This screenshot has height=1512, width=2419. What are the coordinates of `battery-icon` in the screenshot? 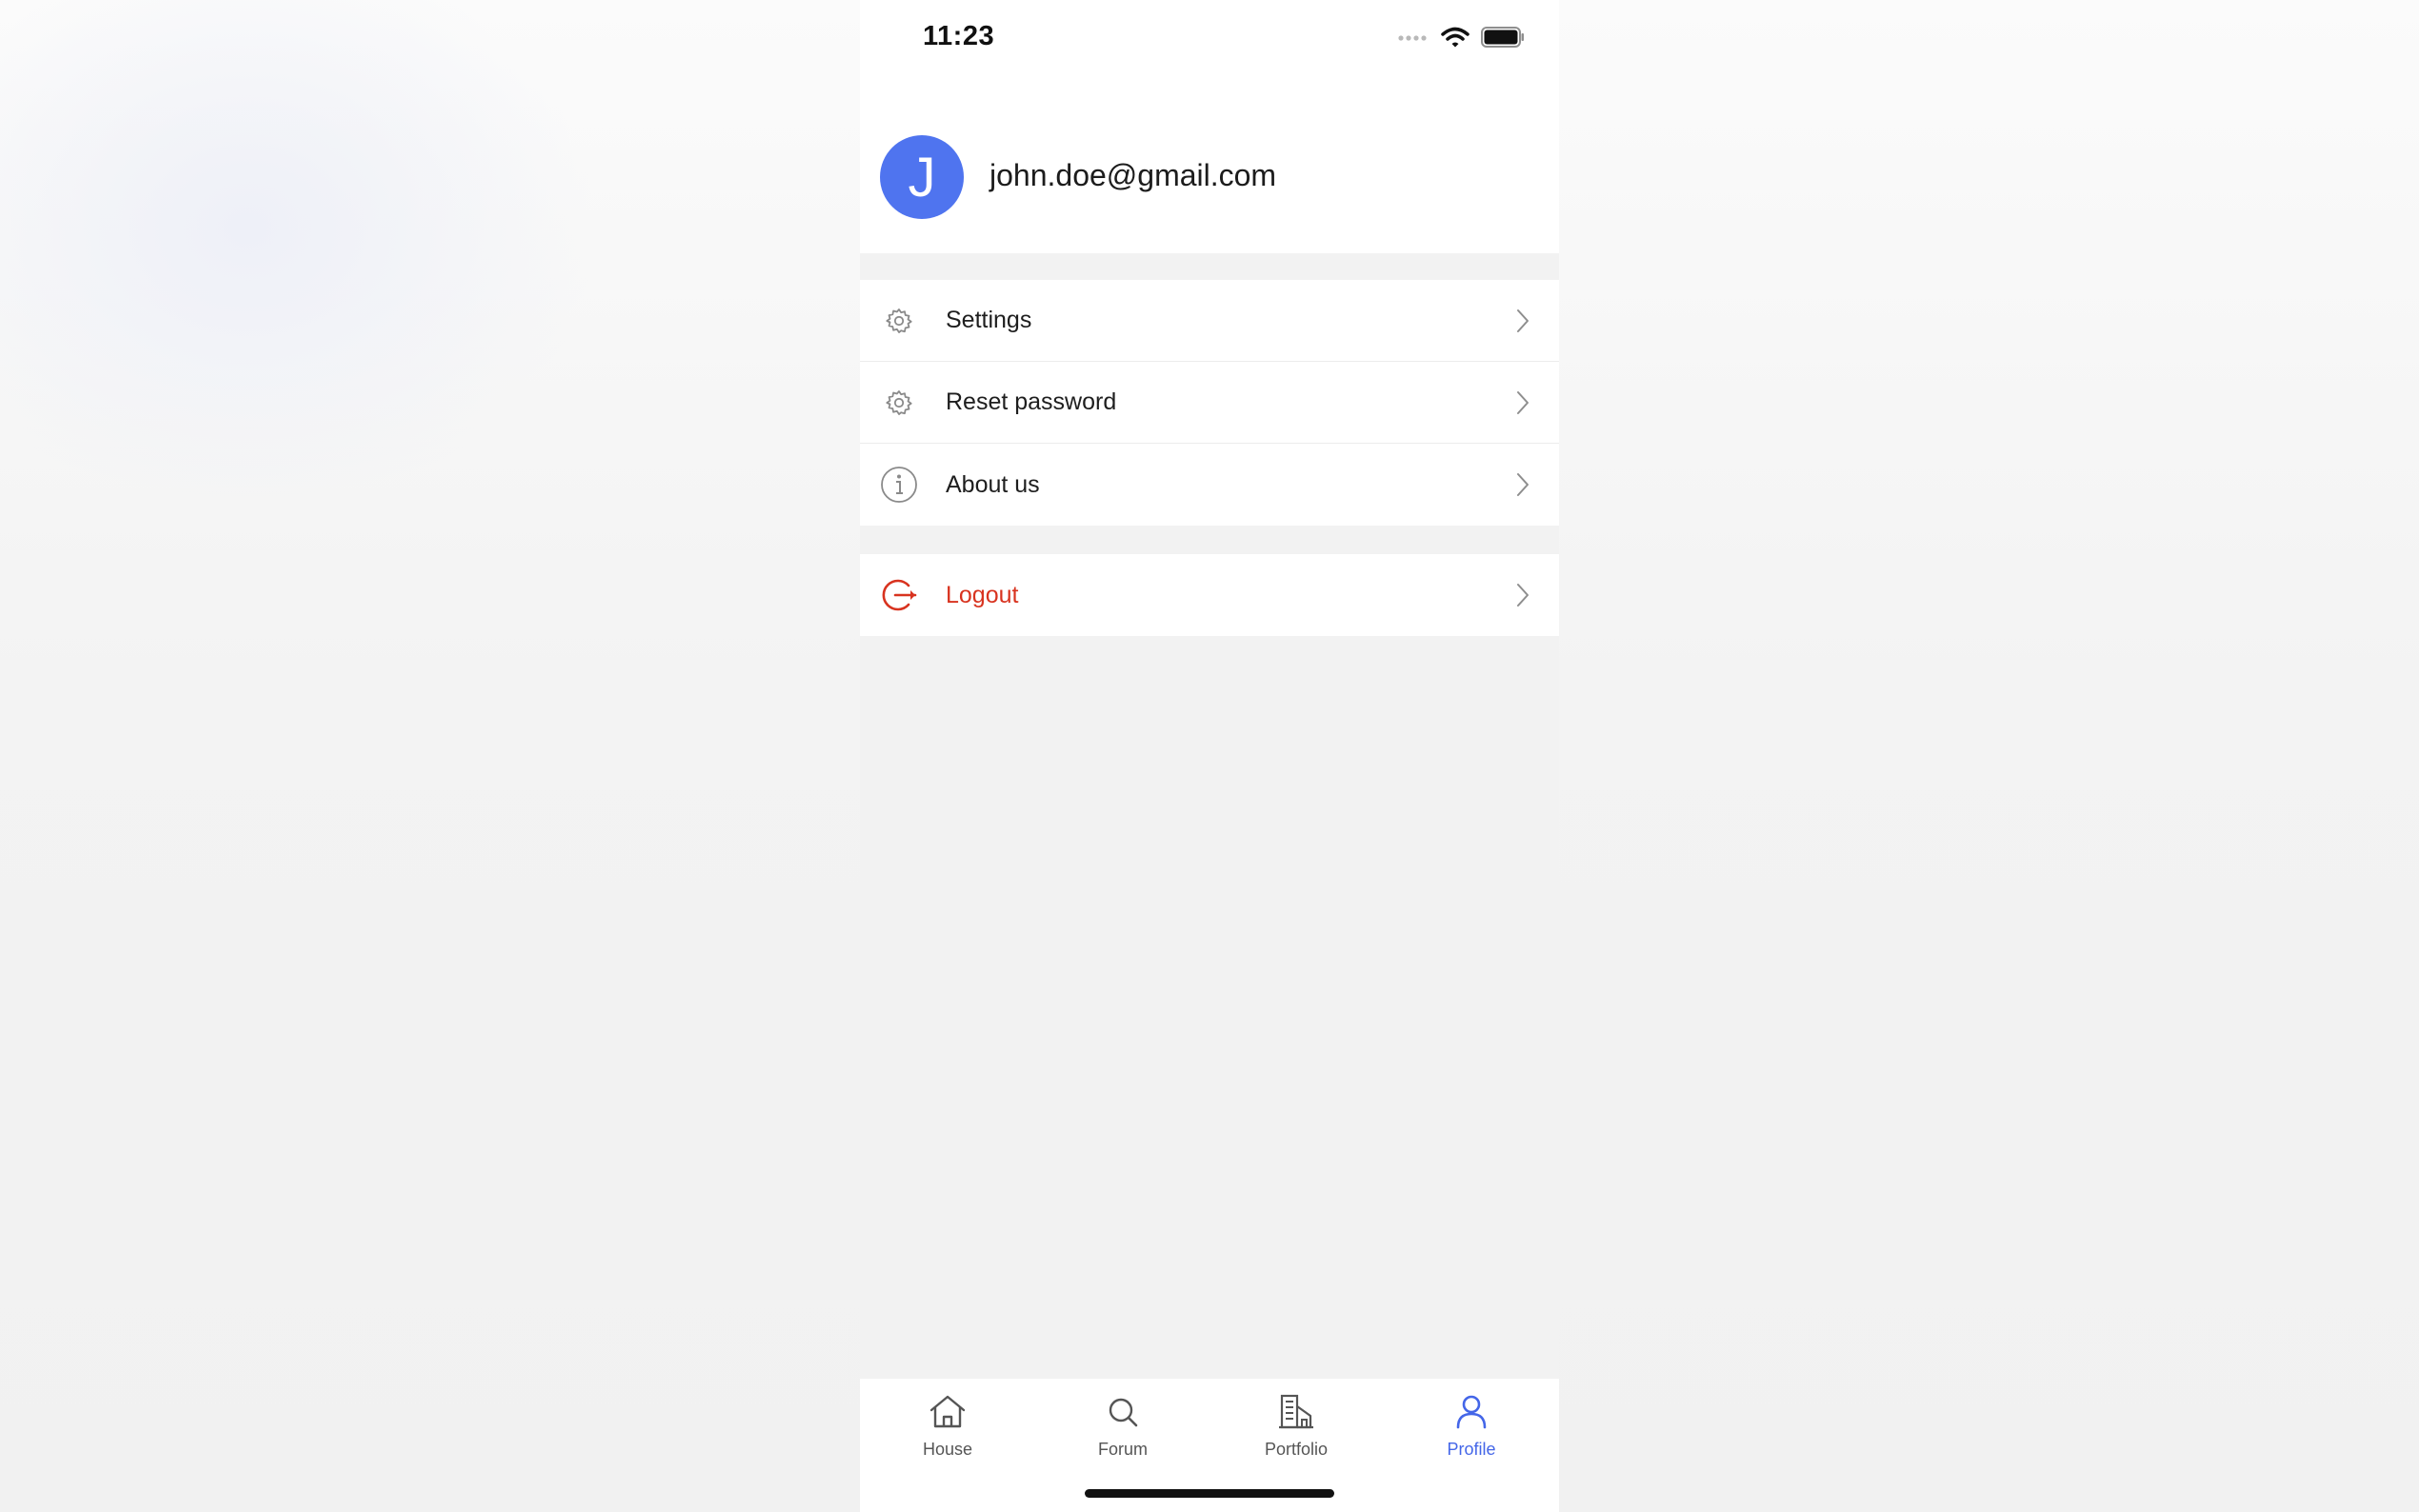 It's located at (1502, 37).